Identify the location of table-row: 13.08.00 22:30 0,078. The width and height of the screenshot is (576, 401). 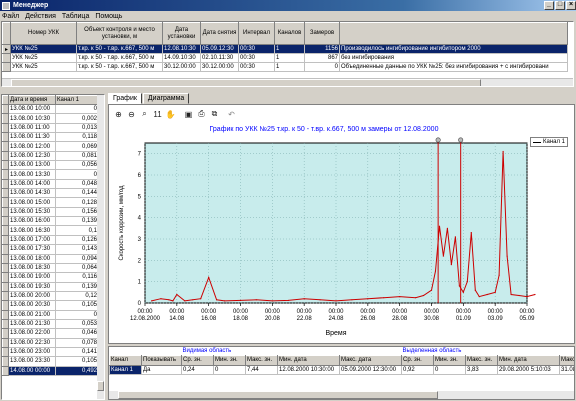
(50, 342).